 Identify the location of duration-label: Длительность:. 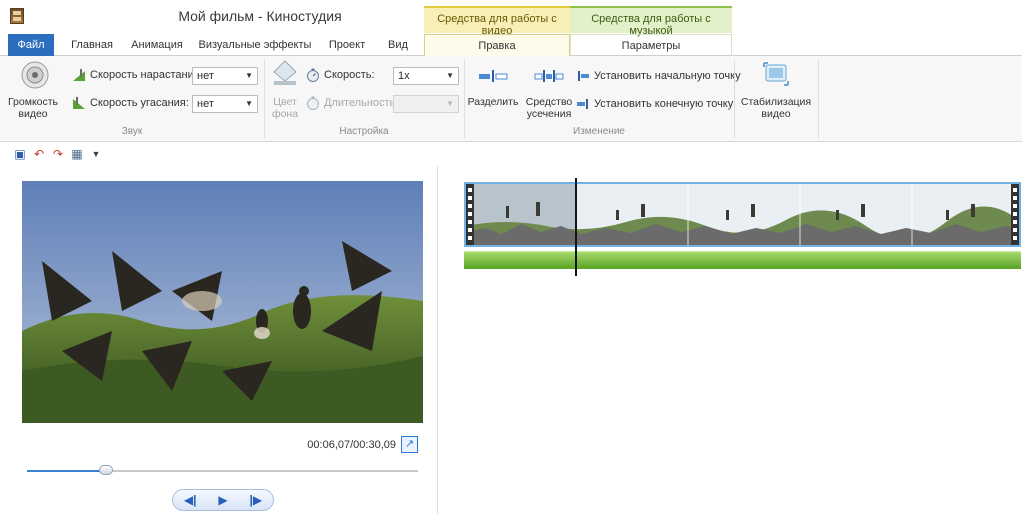
(361, 103).